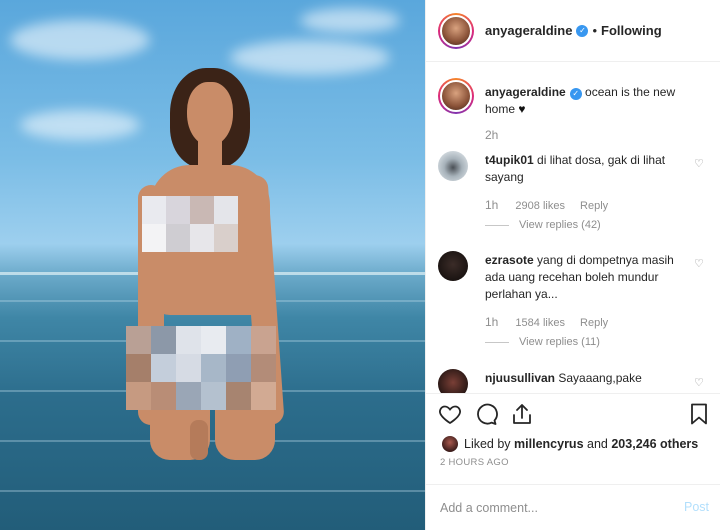 This screenshot has height=530, width=720. Describe the element at coordinates (525, 92) in the screenshot. I see `caption-username: anyageraldine` at that location.